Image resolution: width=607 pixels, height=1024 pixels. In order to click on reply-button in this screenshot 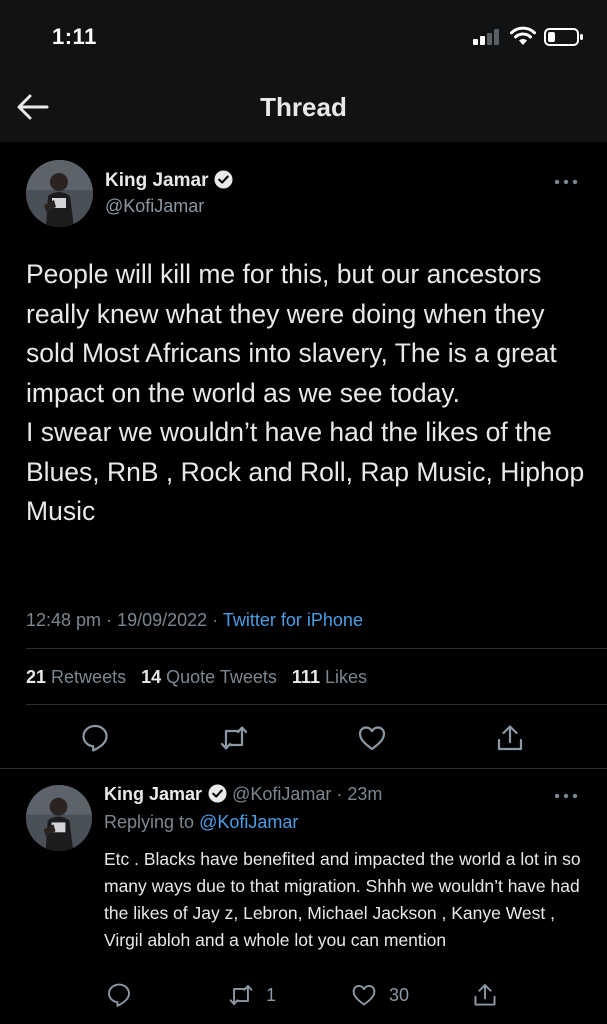, I will do `click(95, 738)`.